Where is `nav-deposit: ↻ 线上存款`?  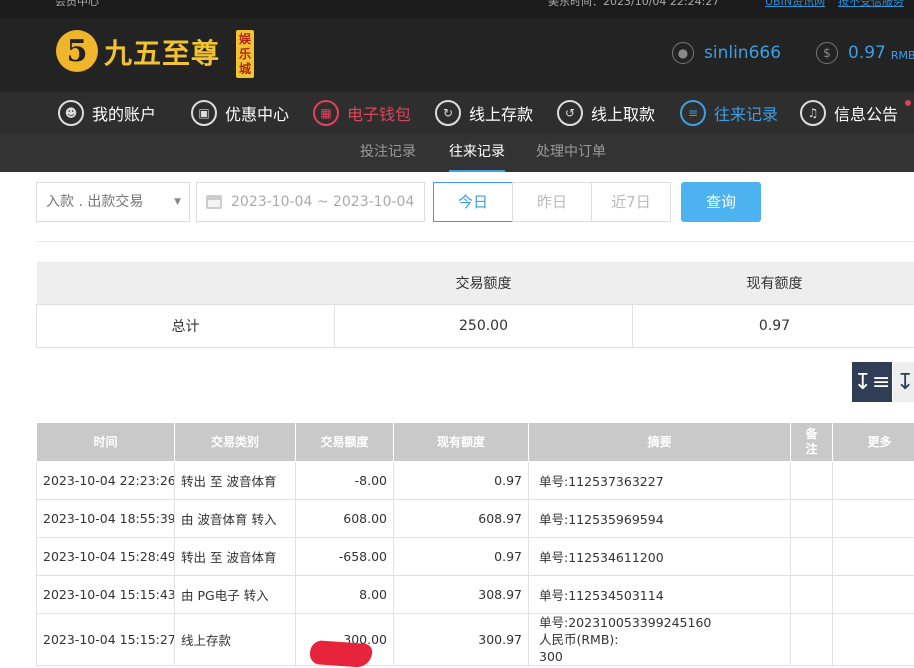
nav-deposit: ↻ 线上存款 is located at coordinates (484, 113).